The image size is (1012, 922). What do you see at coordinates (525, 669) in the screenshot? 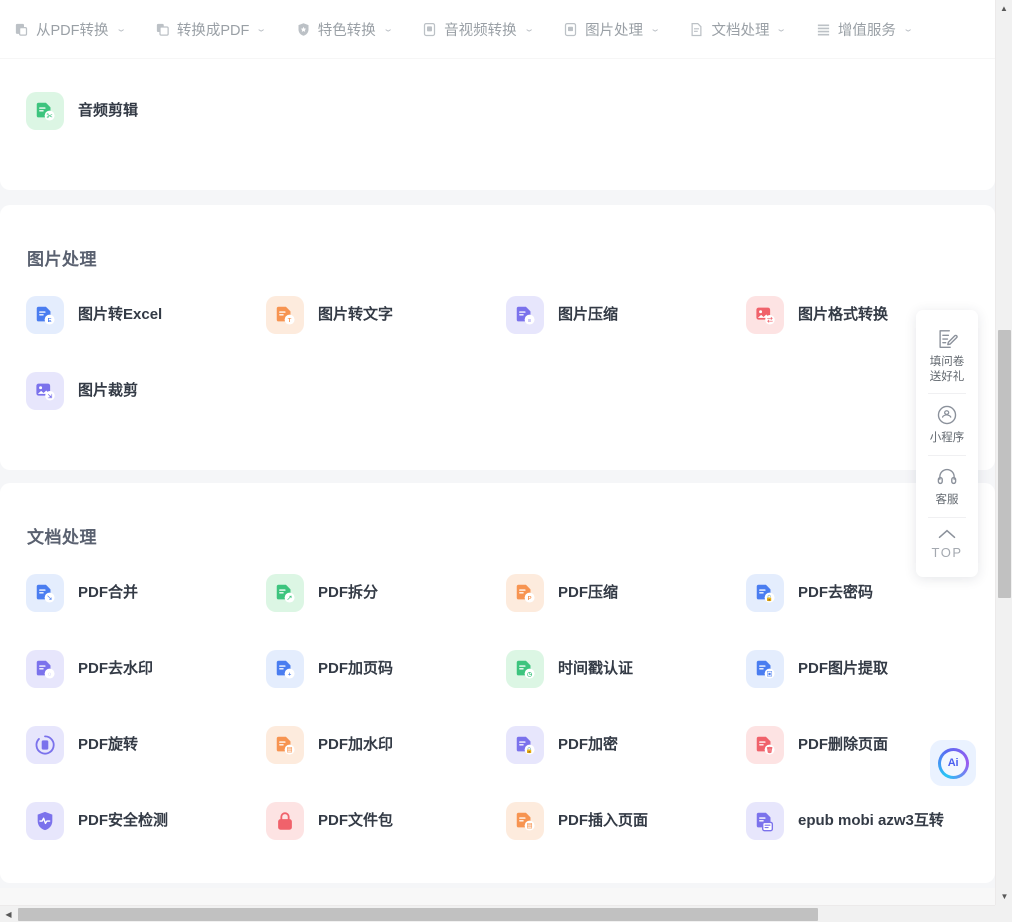
I see `timestamp-icon: ◷` at bounding box center [525, 669].